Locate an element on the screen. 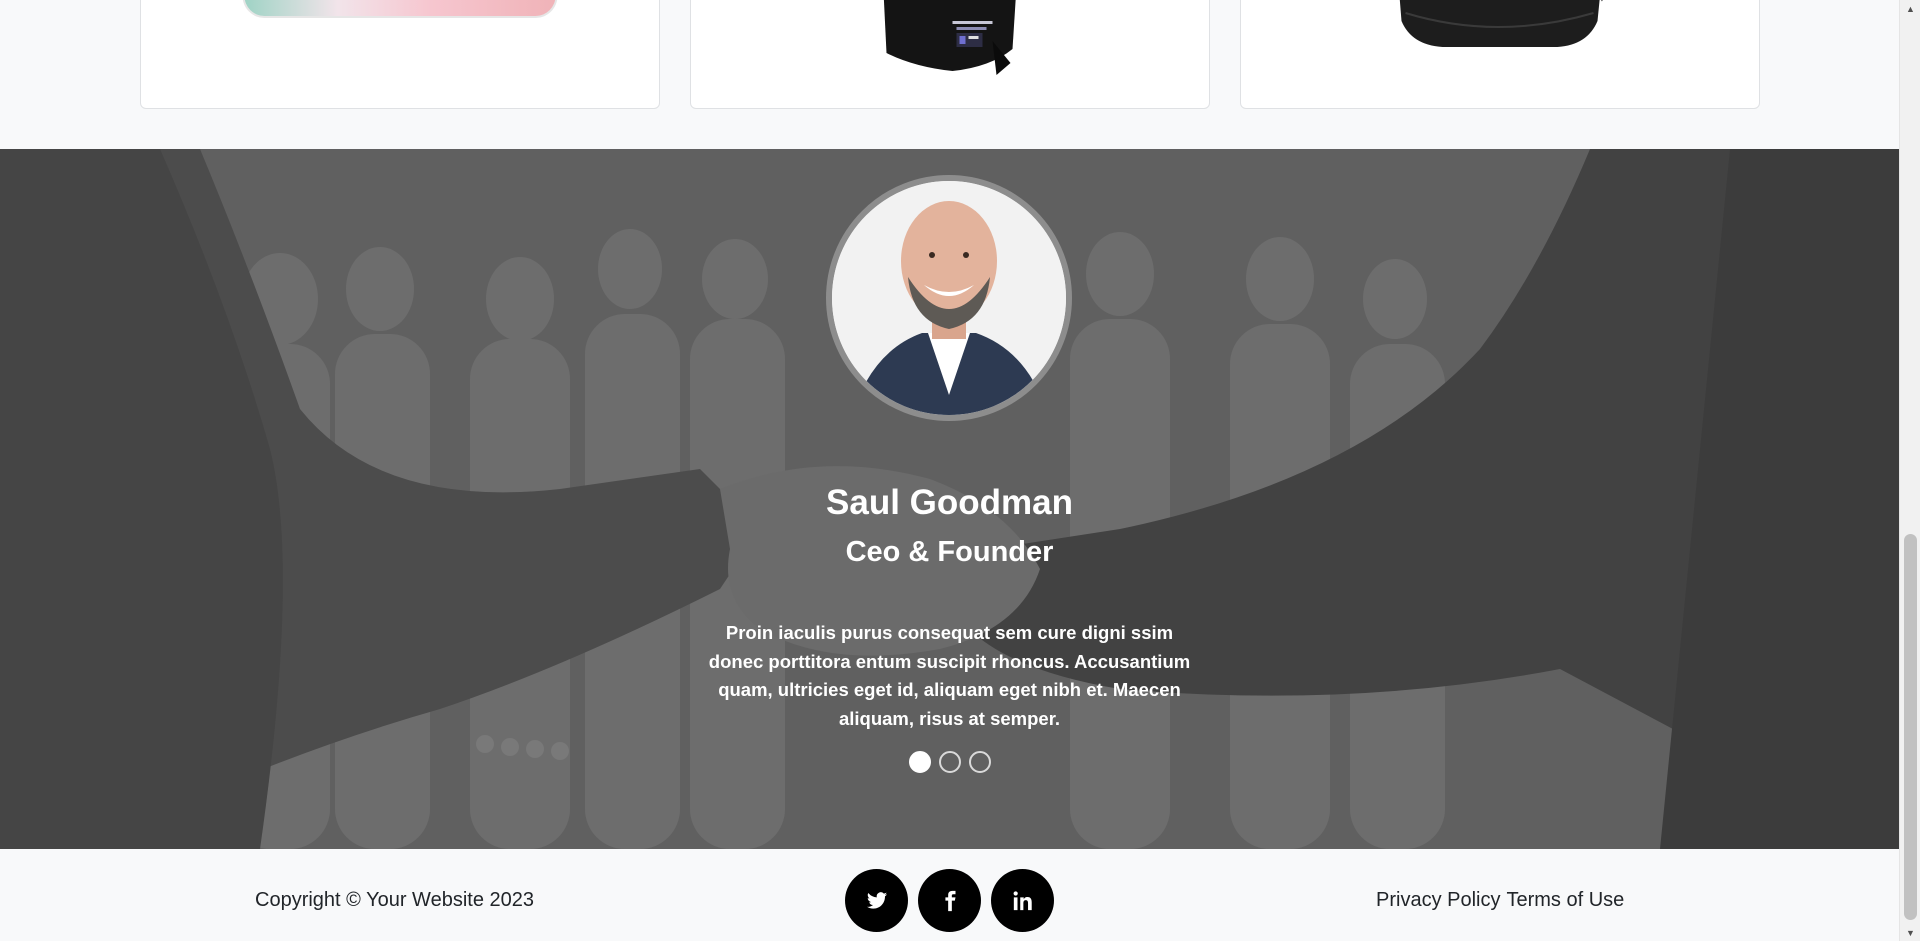 The image size is (1920, 941). scroll-down-arrow-icon: ▼ is located at coordinates (1910, 932).